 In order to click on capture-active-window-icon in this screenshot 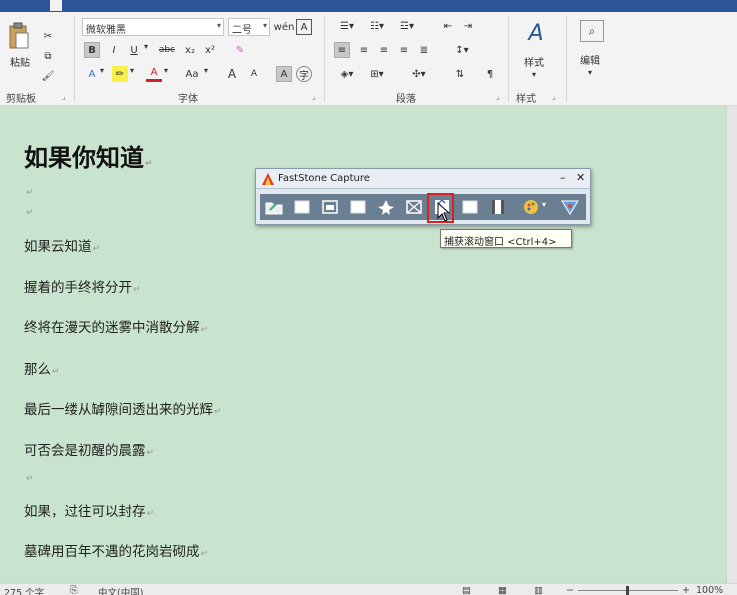, I will do `click(302, 207)`.